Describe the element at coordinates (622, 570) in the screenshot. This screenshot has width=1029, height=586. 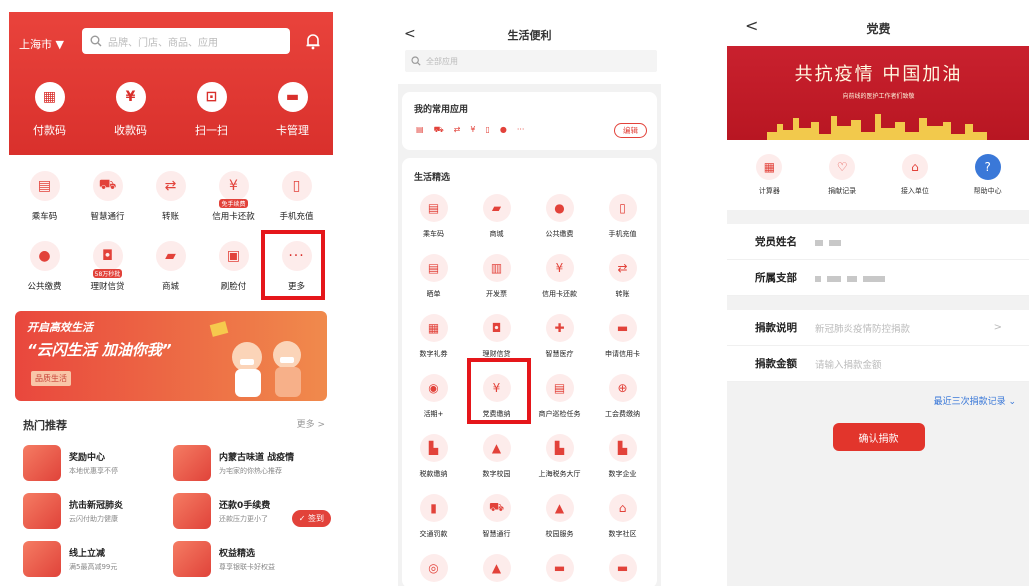
I see `app-item: ▬小微企业卡` at that location.